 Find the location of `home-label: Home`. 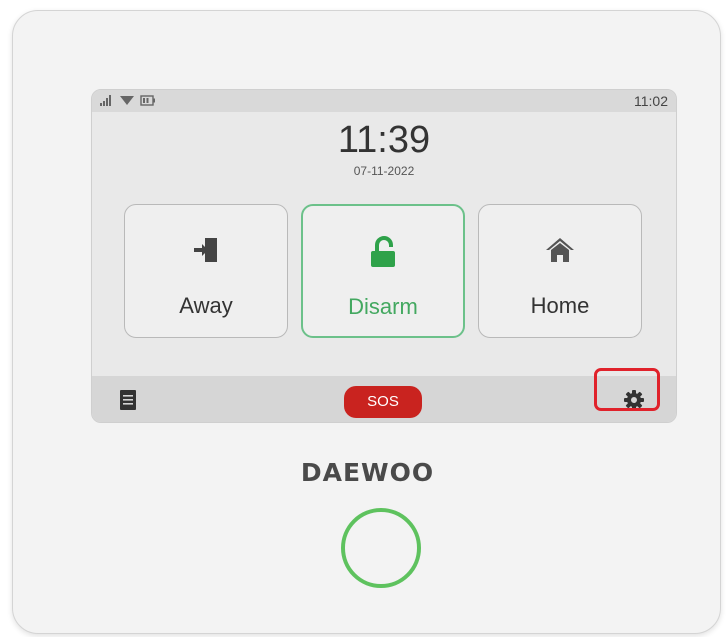

home-label: Home is located at coordinates (560, 305).